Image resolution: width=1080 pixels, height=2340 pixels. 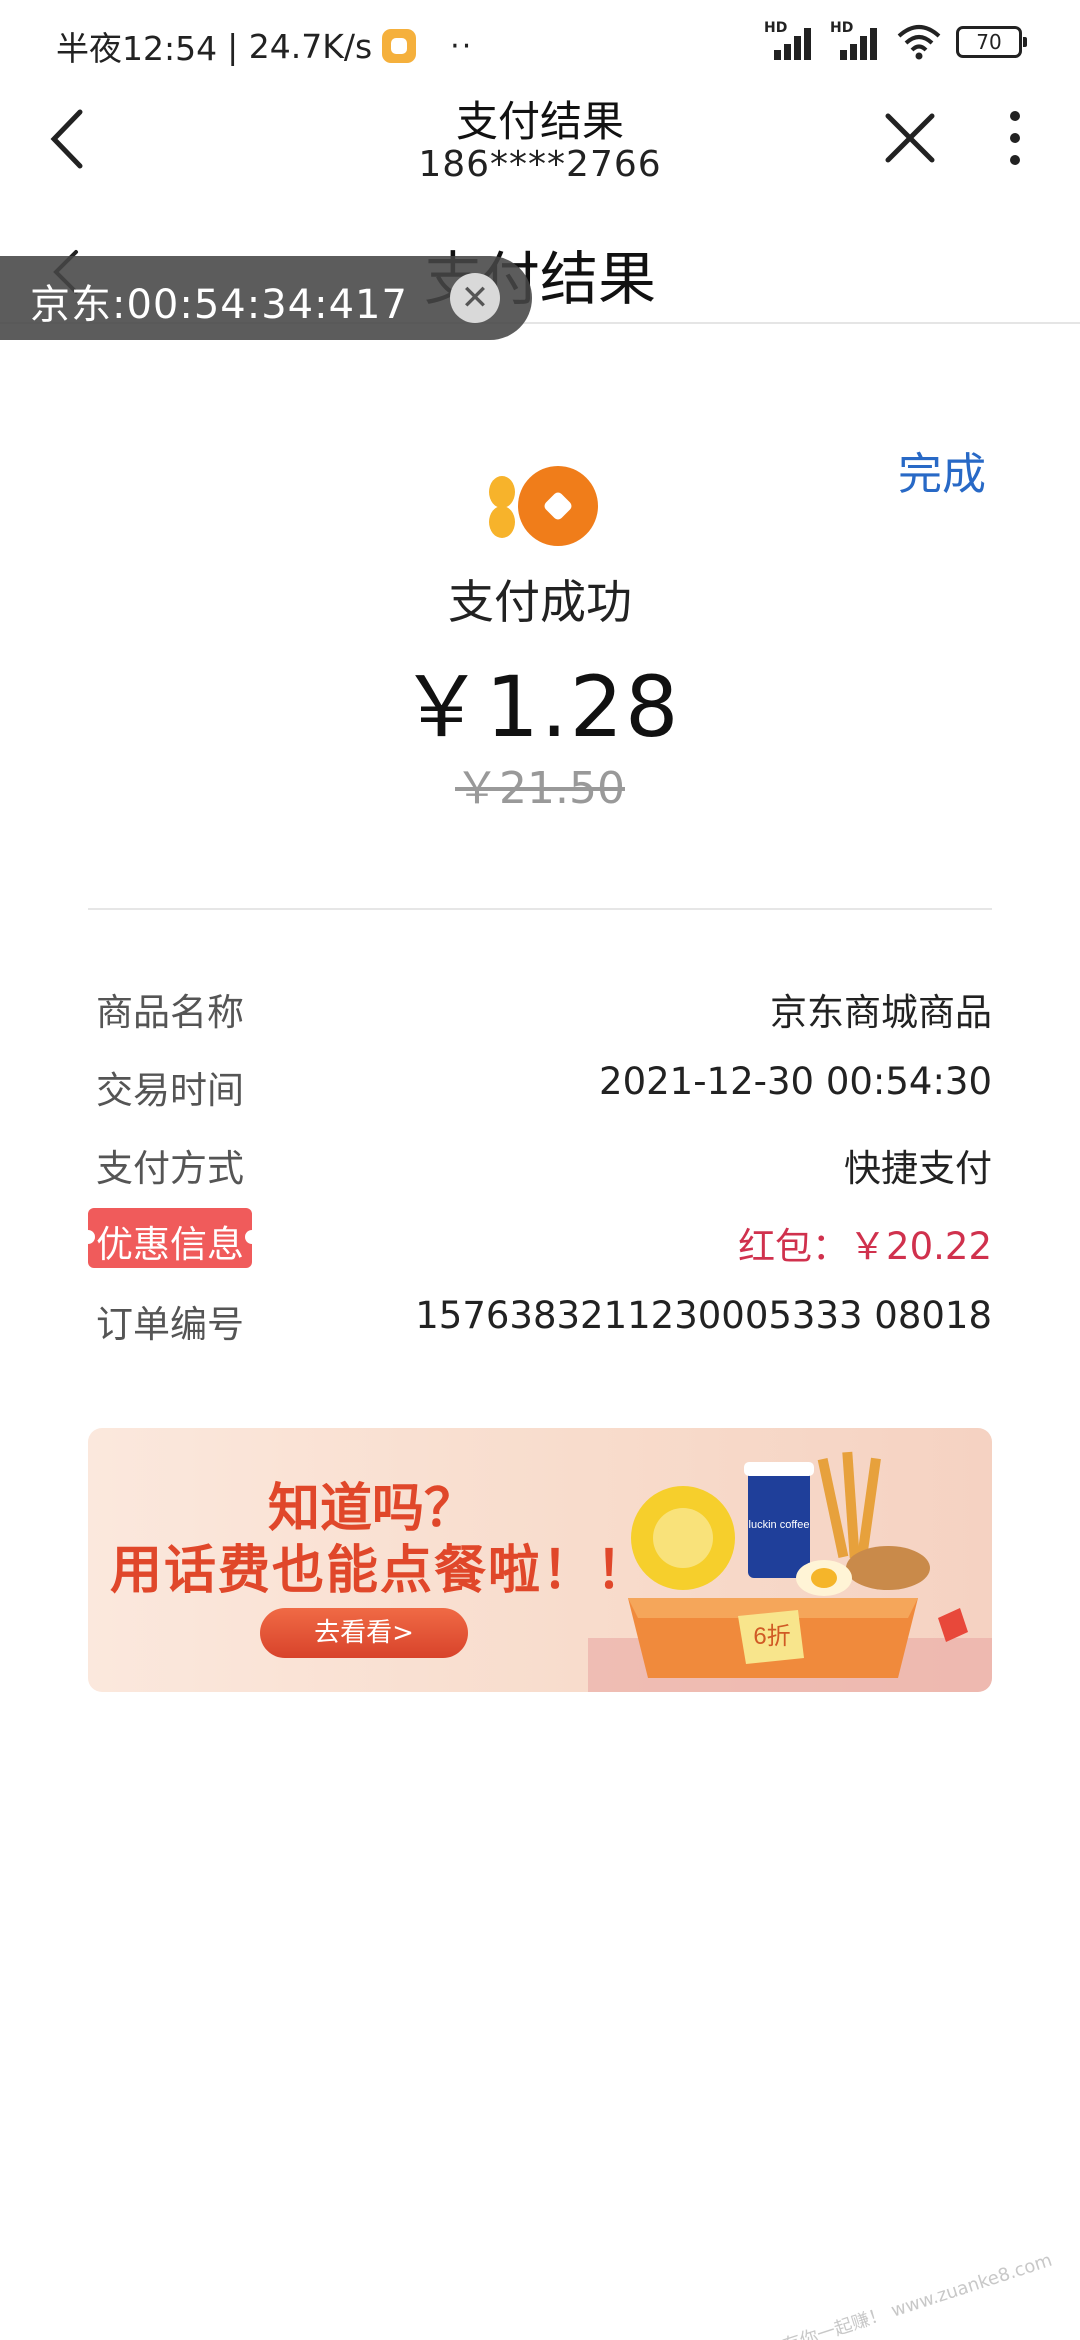 I want to click on detail-row-order-number: 订单编号 1576383211230005333 08018, so click(x=540, y=1316).